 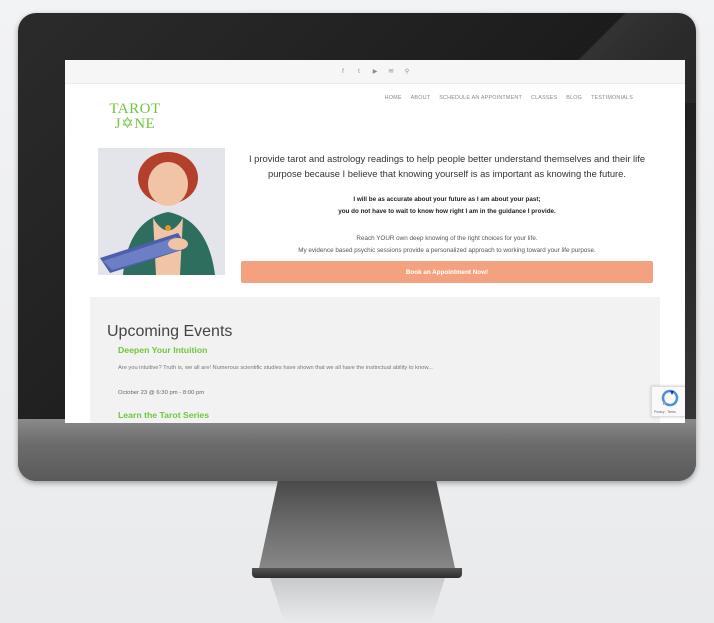 I want to click on site-logo: TAROT J✡NE, so click(x=135, y=119).